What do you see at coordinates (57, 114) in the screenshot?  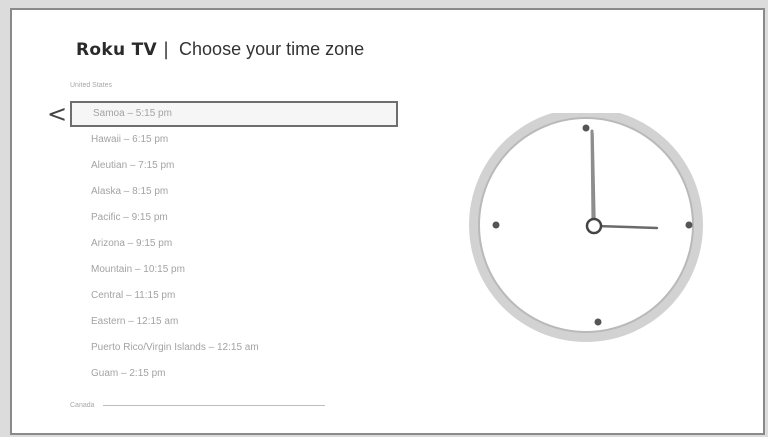 I see `back-arrow-icon: <` at bounding box center [57, 114].